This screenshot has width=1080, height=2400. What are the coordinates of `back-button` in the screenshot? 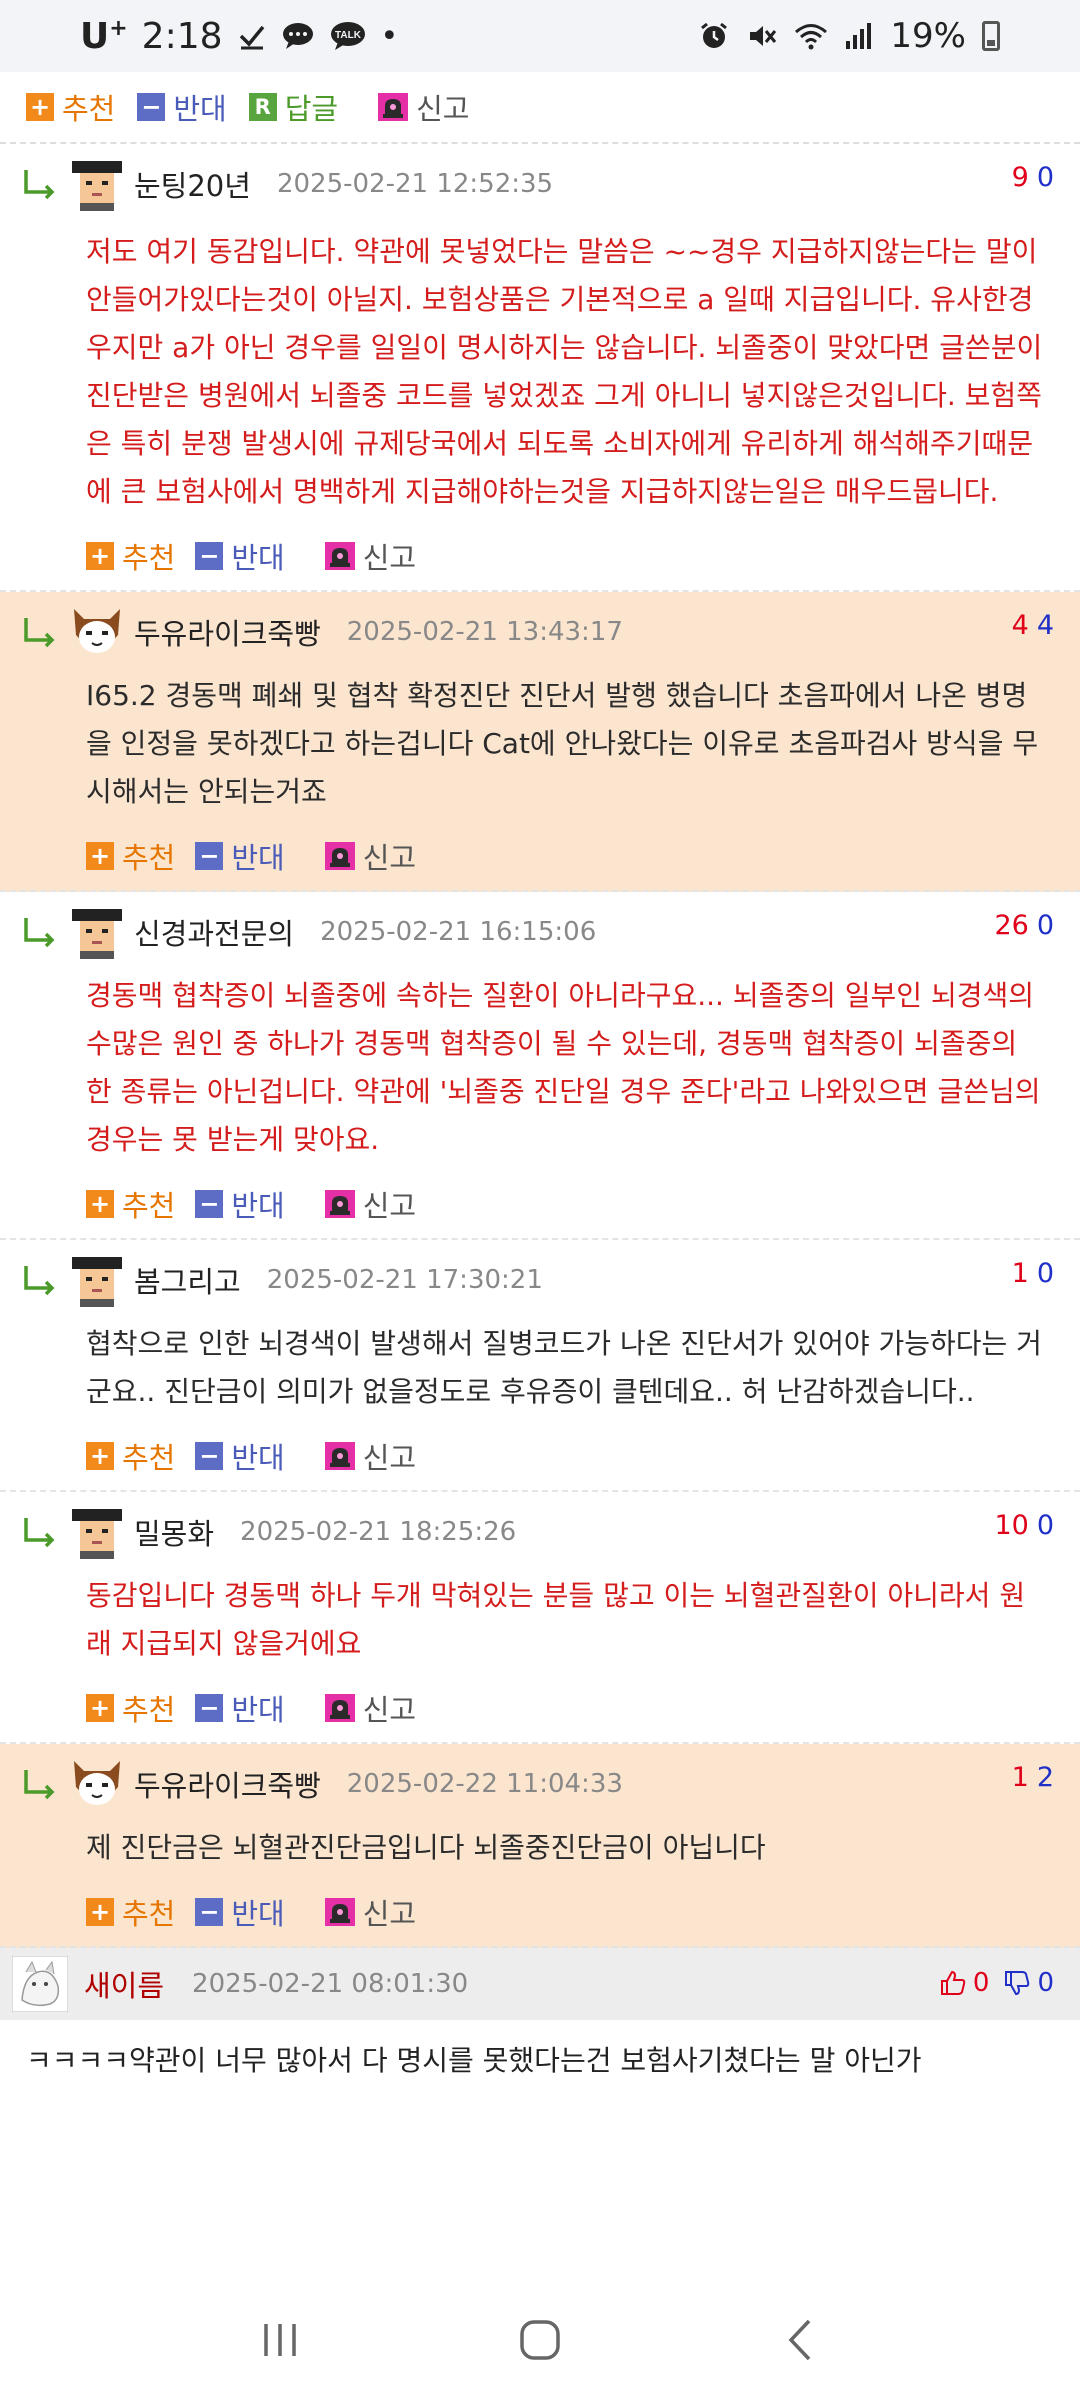 It's located at (800, 2340).